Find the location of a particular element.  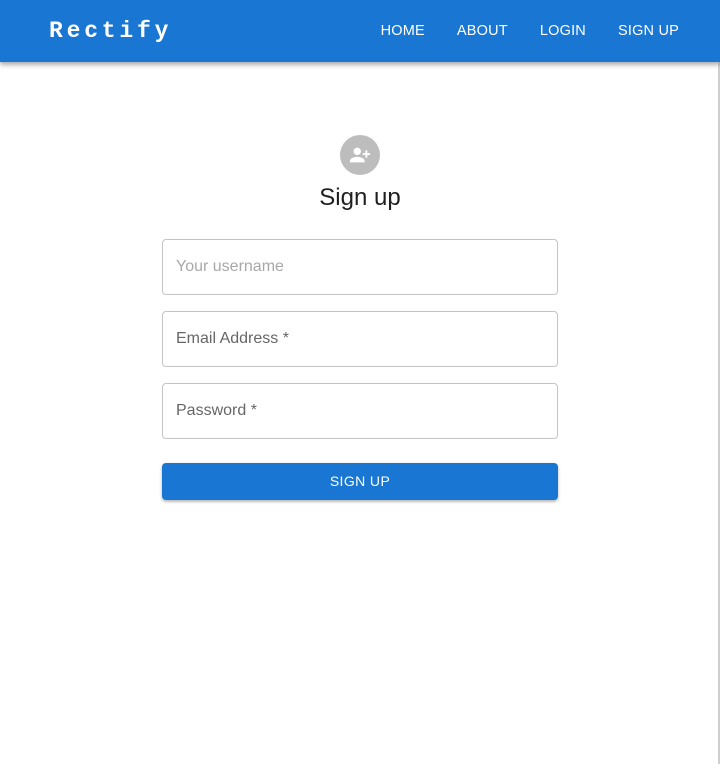

username-field is located at coordinates (360, 267).